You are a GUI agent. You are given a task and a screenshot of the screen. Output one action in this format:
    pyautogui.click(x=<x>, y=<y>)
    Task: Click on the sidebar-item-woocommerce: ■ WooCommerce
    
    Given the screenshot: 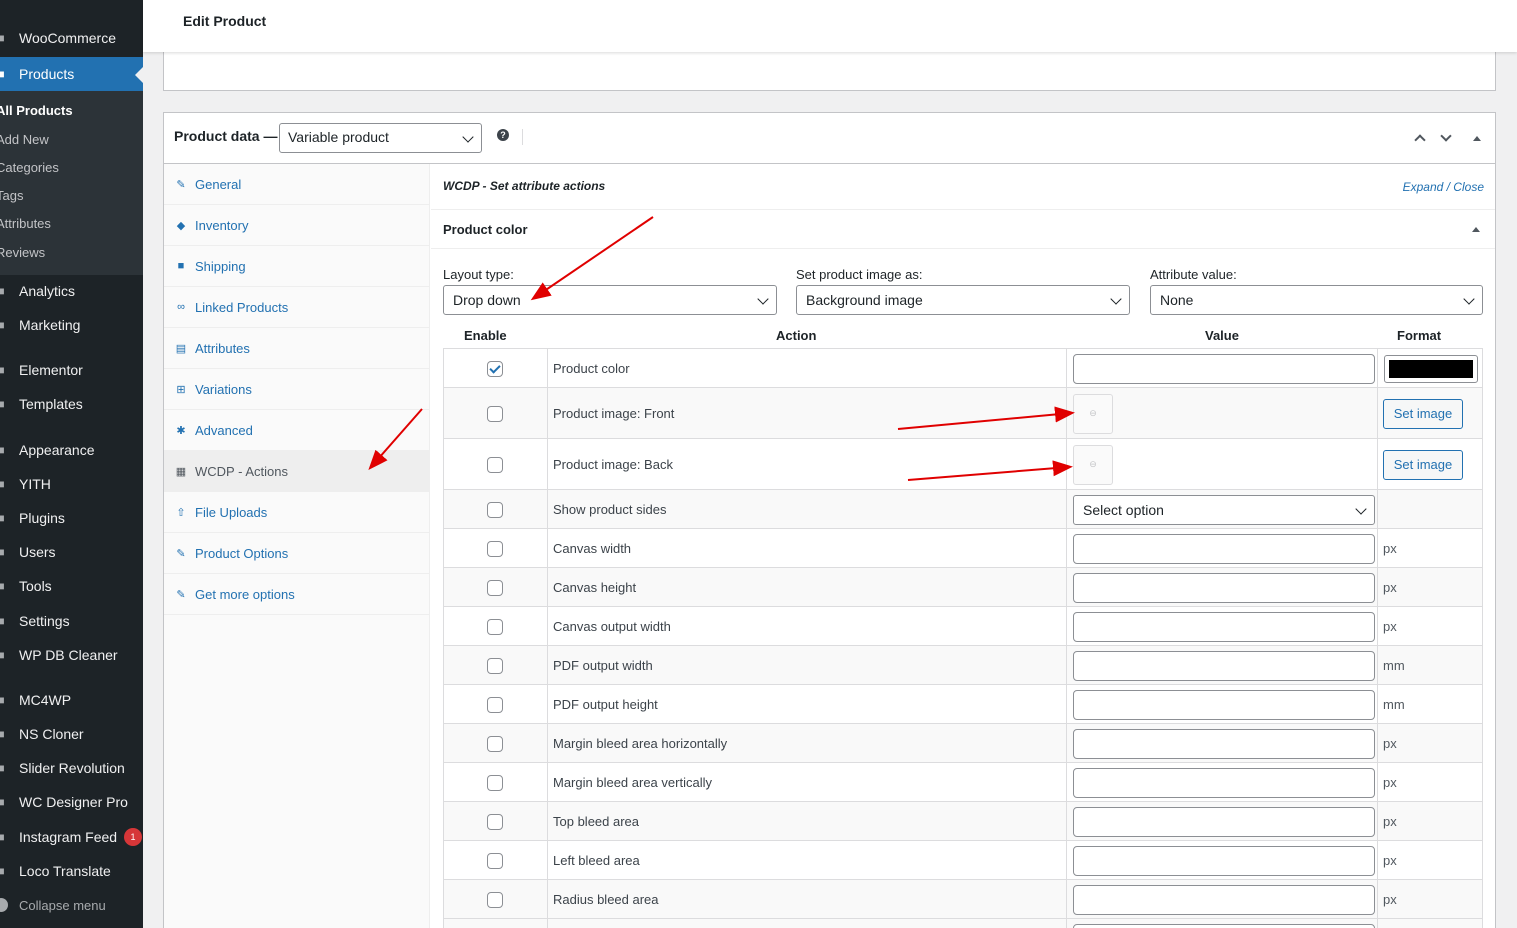 What is the action you would take?
    pyautogui.click(x=71, y=38)
    